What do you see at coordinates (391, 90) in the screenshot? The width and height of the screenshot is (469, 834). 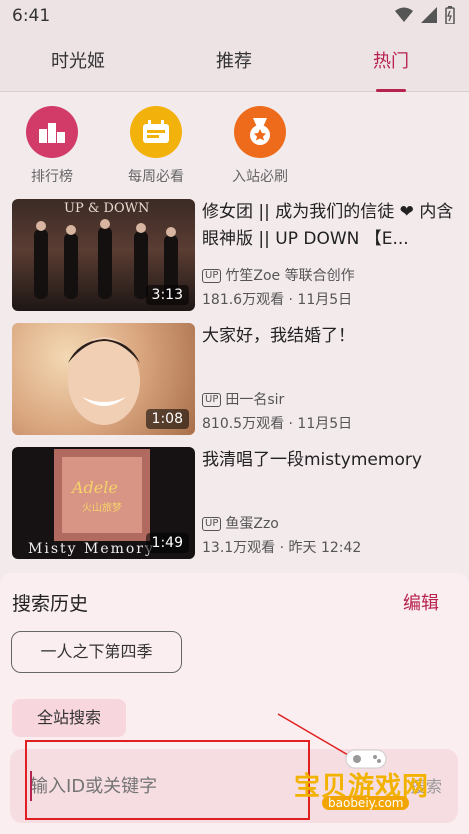 I see `active-tab-indicator` at bounding box center [391, 90].